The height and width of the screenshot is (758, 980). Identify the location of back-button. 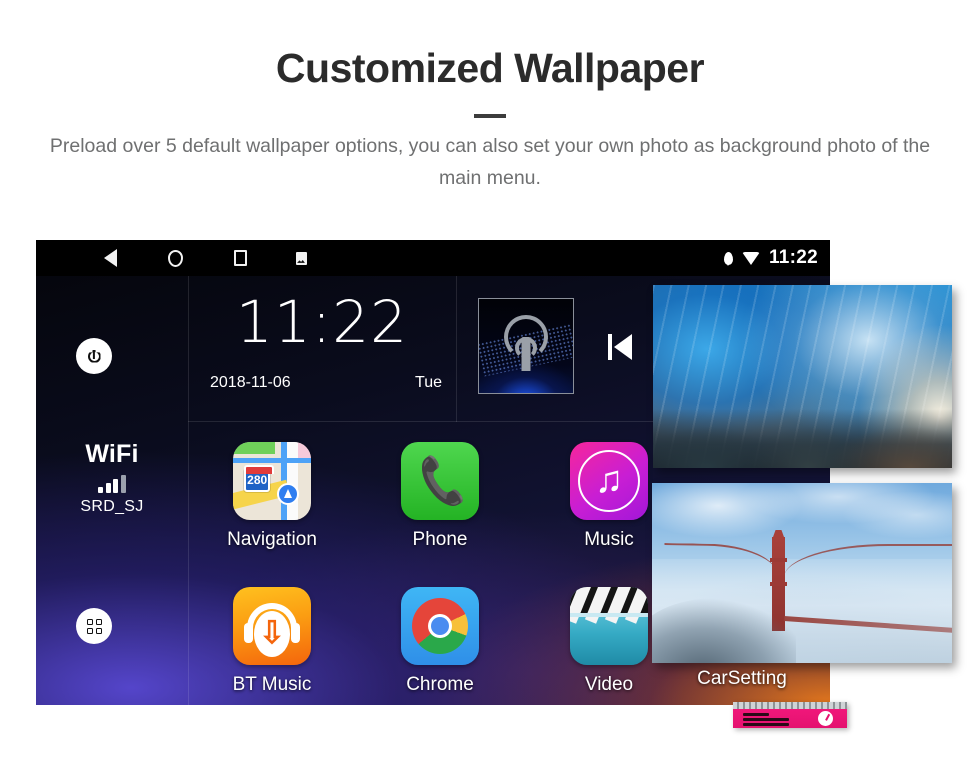
(110, 258).